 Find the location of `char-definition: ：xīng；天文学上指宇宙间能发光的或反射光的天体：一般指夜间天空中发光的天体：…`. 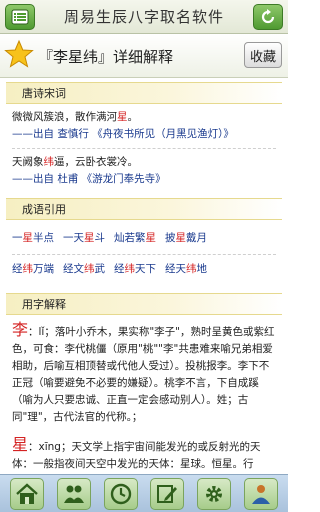

char-definition: ：xīng；天文学上指宇宙间能发光的或反射光的天体：一般指夜间天空中发光的天体：… is located at coordinates (136, 455).